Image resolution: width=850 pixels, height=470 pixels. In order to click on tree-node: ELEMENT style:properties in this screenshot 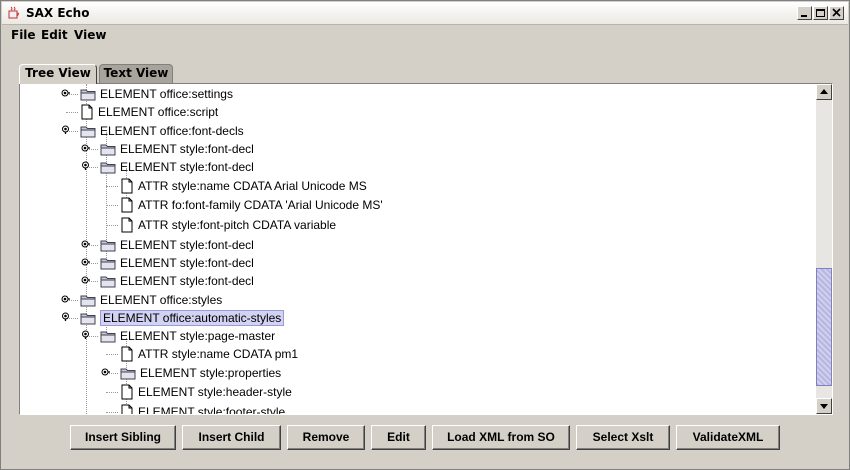, I will do `click(191, 373)`.